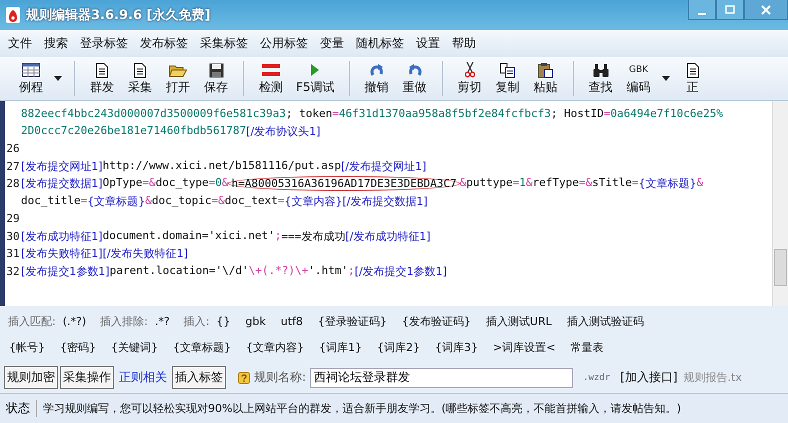 Image resolution: width=788 pixels, height=423 pixels. I want to click on toolbar-button: 采集, so click(140, 78).